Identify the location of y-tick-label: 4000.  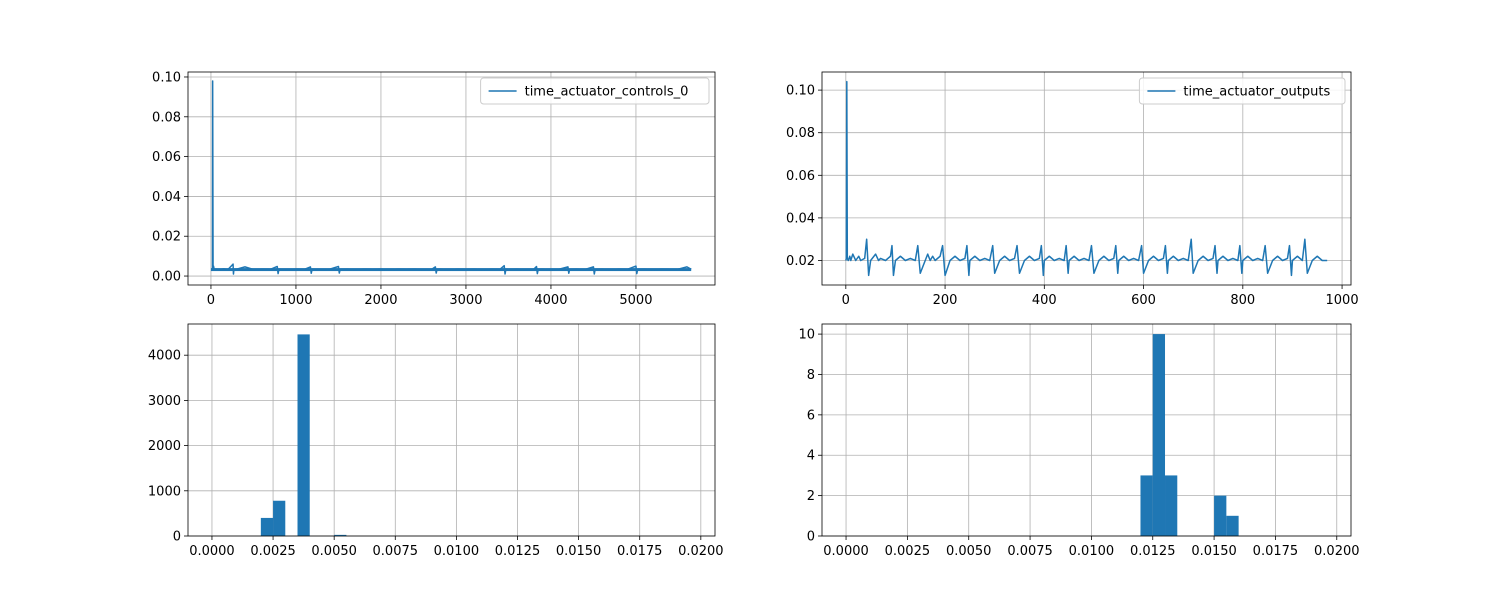
(164, 356).